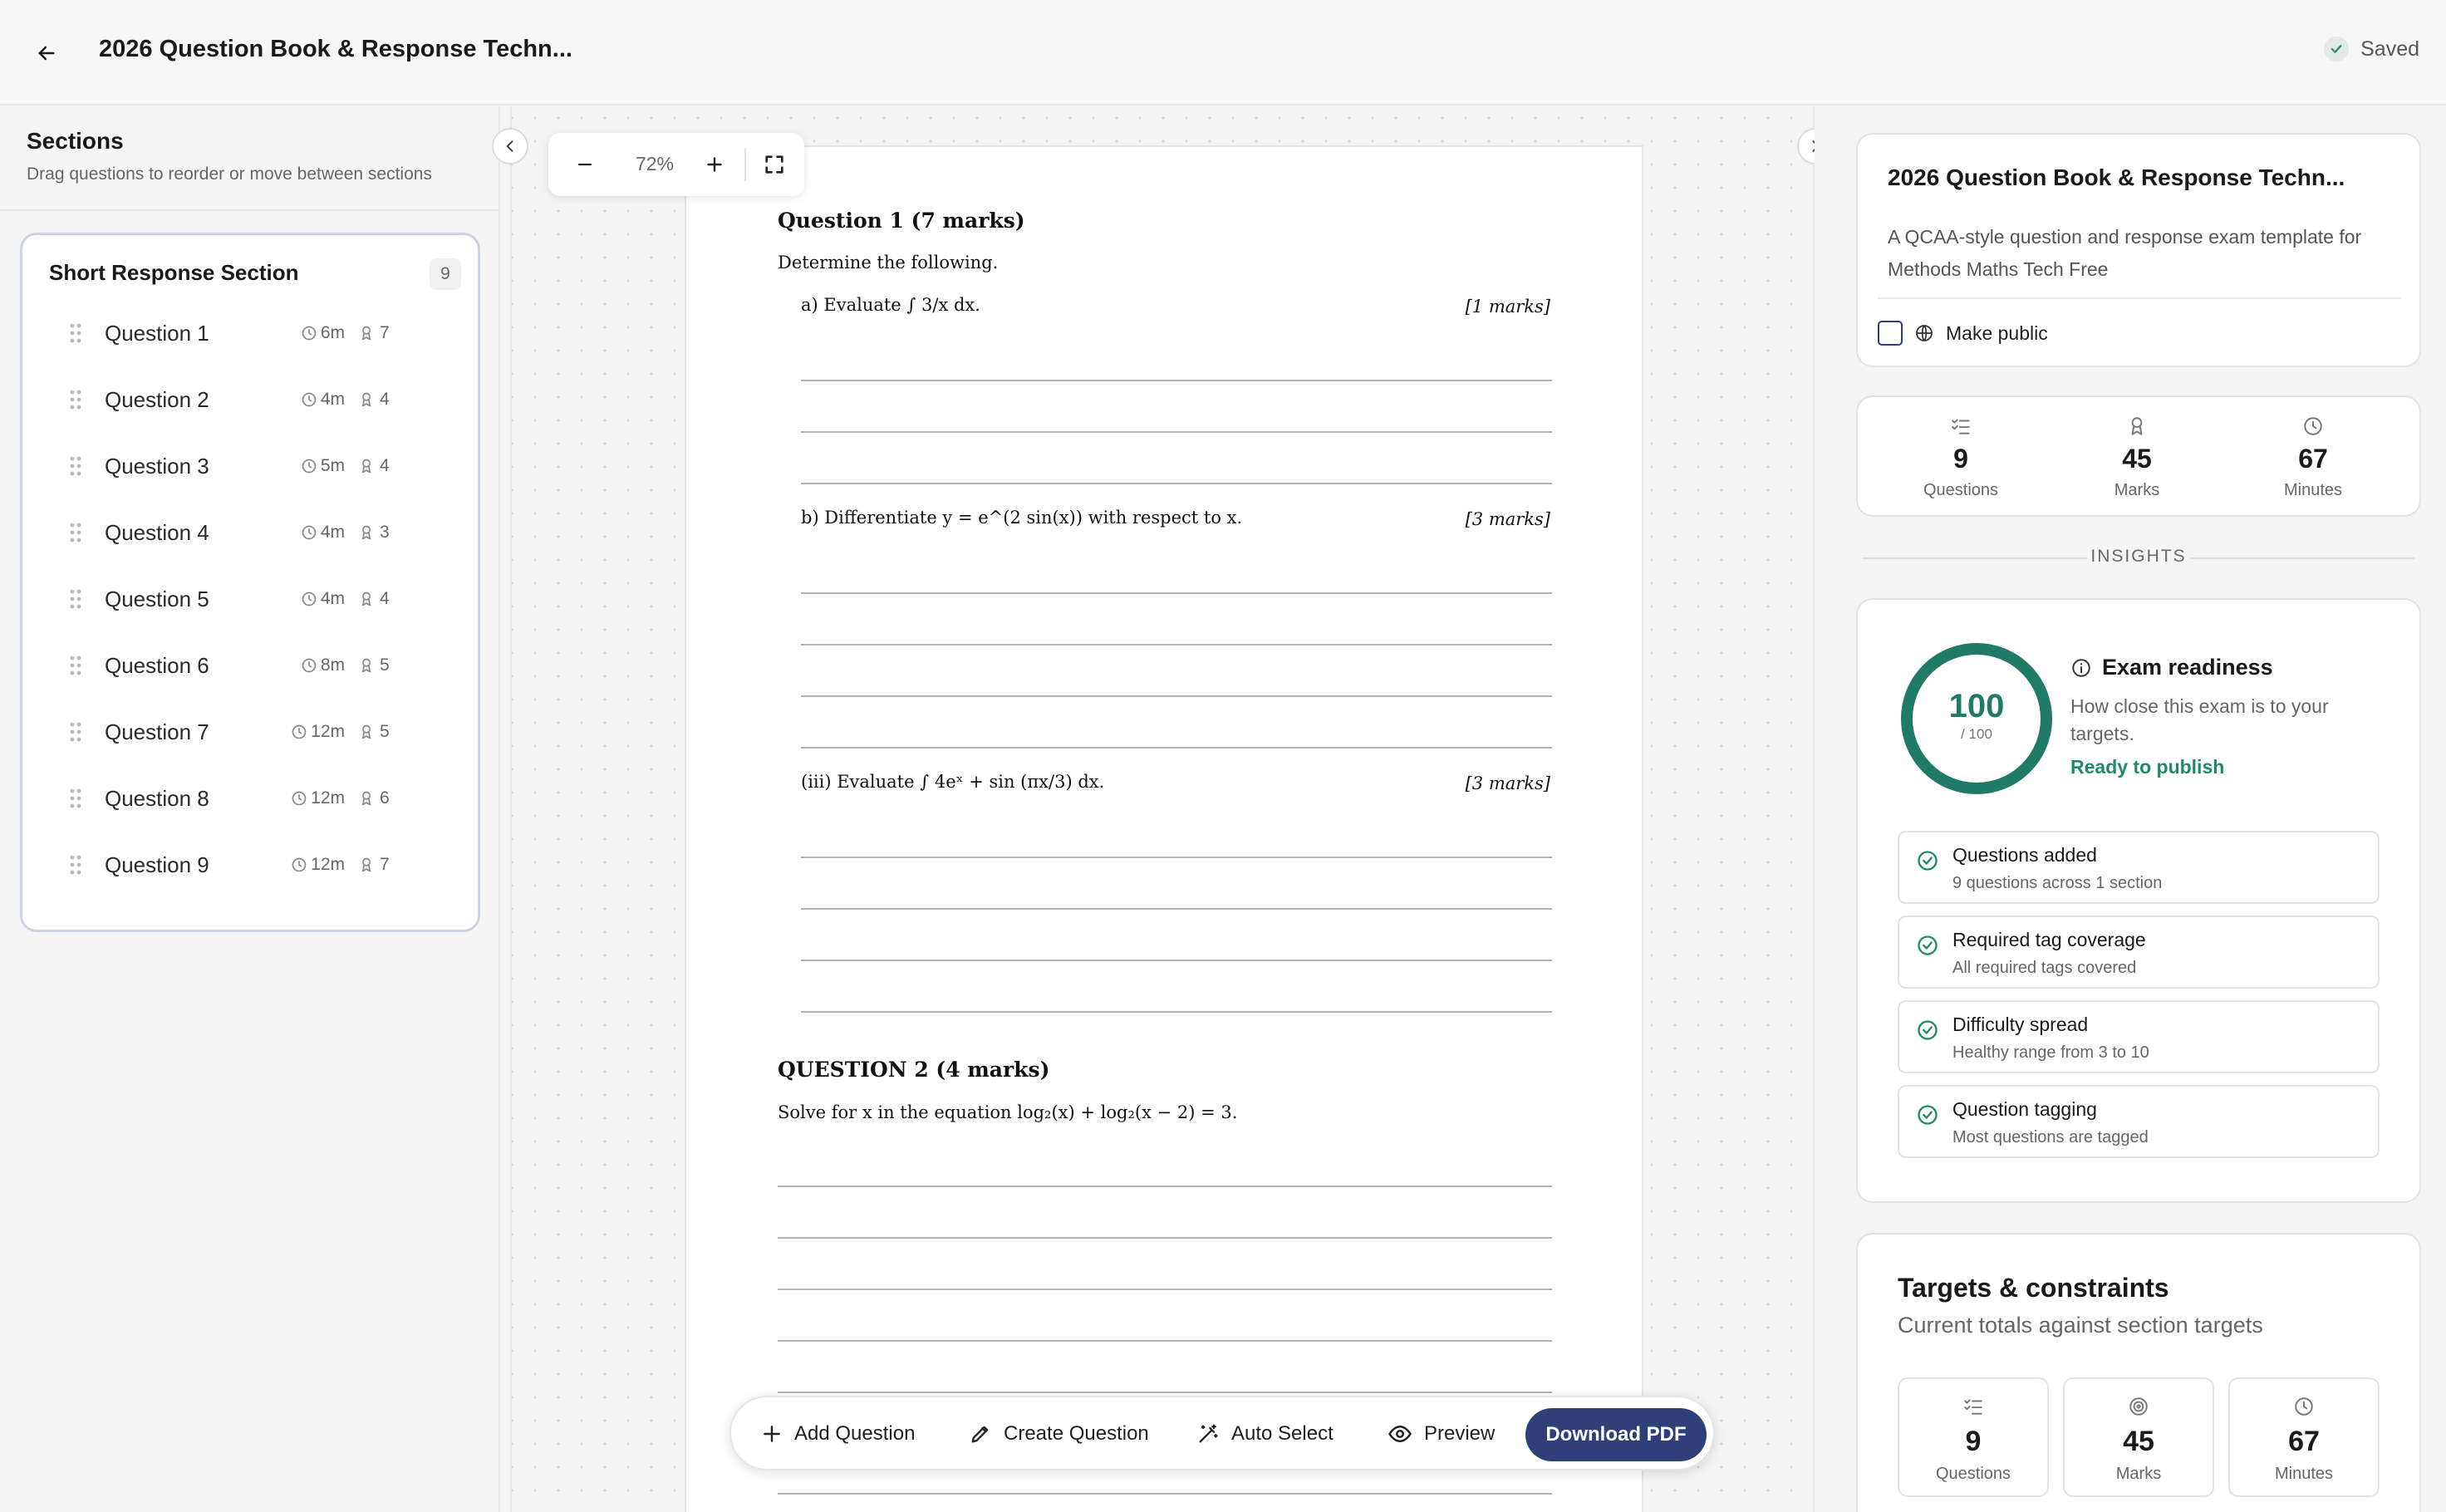 This screenshot has width=2446, height=1512. What do you see at coordinates (2313, 458) in the screenshot?
I see `stat-minutes: 67 Minutes` at bounding box center [2313, 458].